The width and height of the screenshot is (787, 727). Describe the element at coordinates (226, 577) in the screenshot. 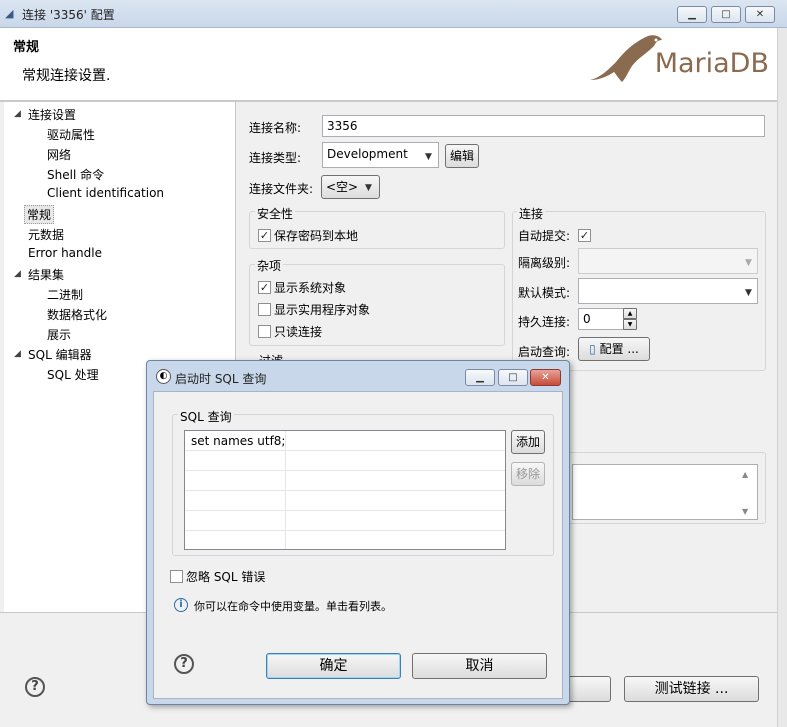

I see `ignore-sql-errors-label: 忽略 SQL 错误` at that location.